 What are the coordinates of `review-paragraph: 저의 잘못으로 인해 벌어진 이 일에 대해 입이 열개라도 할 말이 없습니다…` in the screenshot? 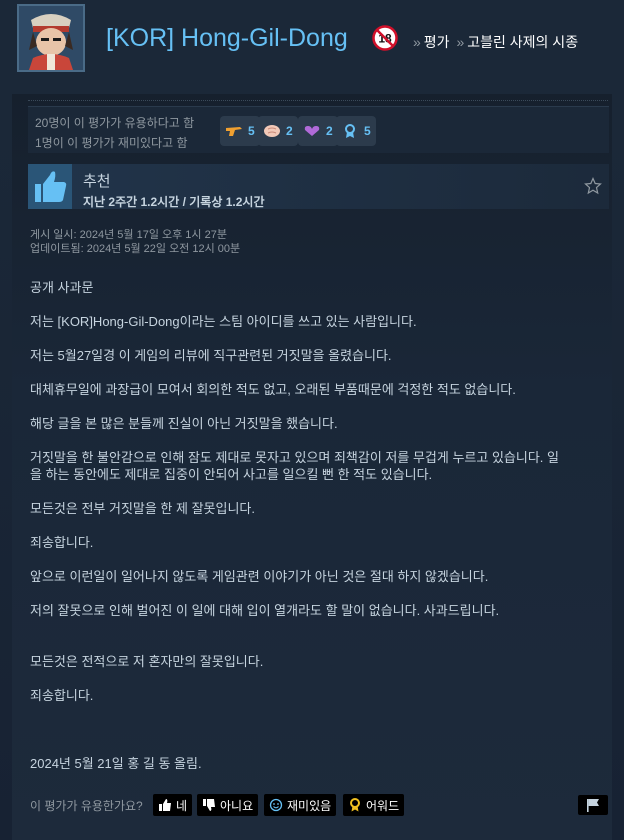 It's located at (265, 610).